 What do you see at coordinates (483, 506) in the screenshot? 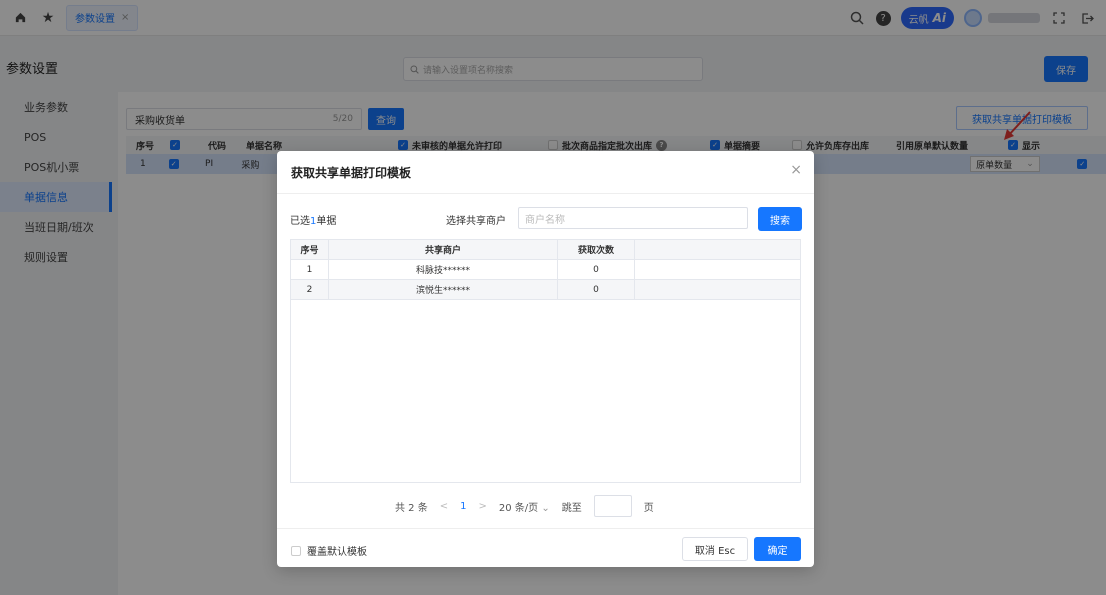
I see `next-page-icon: >` at bounding box center [483, 506].